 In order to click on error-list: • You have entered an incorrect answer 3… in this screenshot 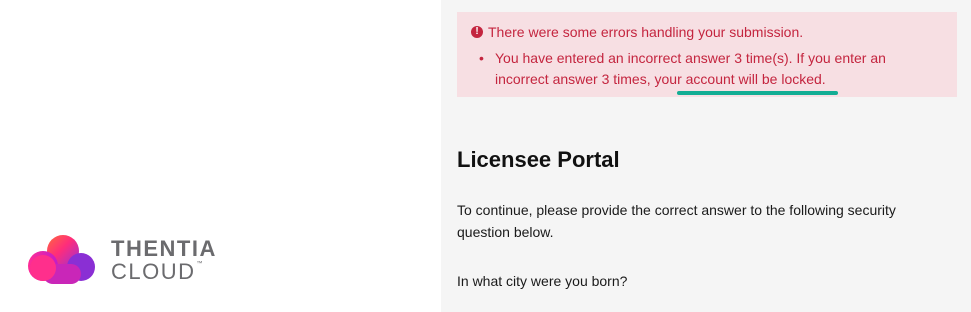, I will do `click(697, 69)`.